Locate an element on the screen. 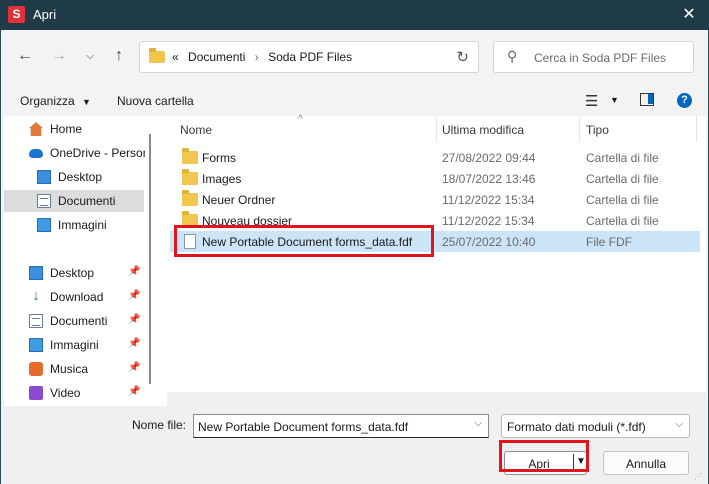  refresh-icon: ↻ is located at coordinates (462, 57).